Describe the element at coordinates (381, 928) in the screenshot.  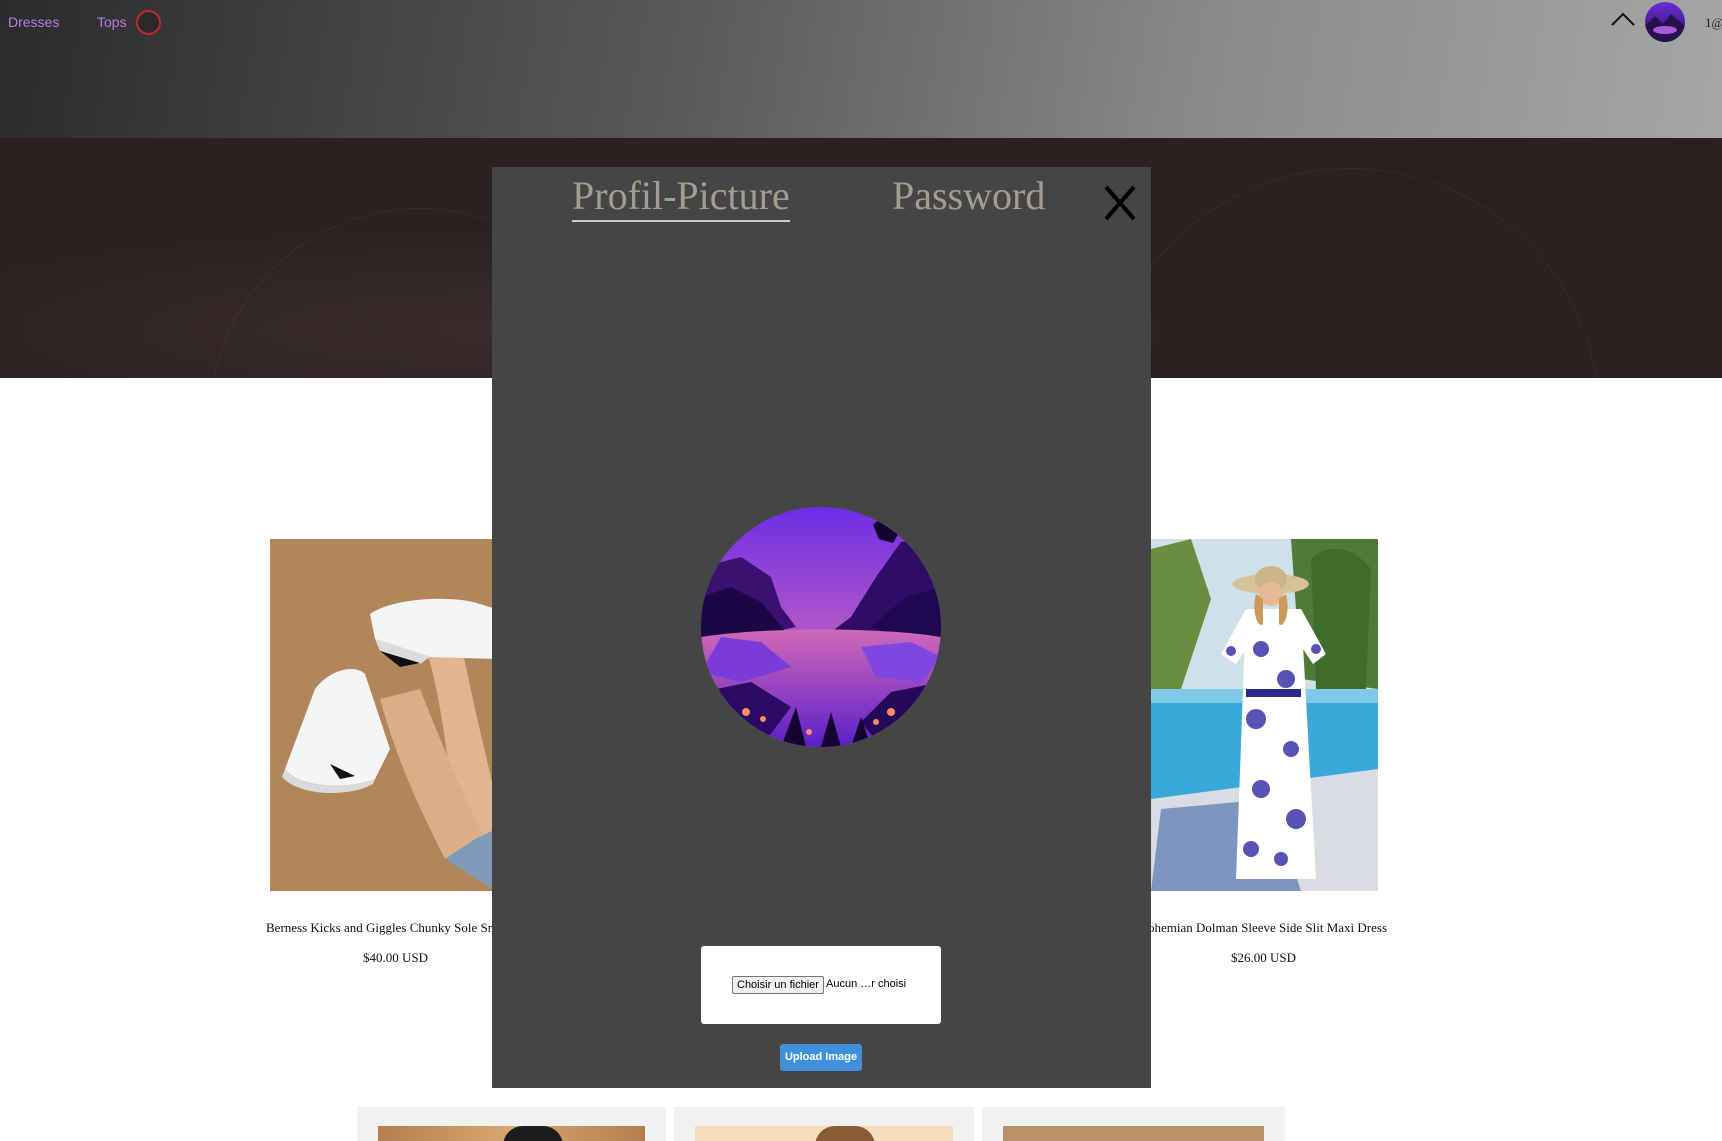
I see `product-title: Berness Kicks and Giggles Chunky Sole Sn` at that location.